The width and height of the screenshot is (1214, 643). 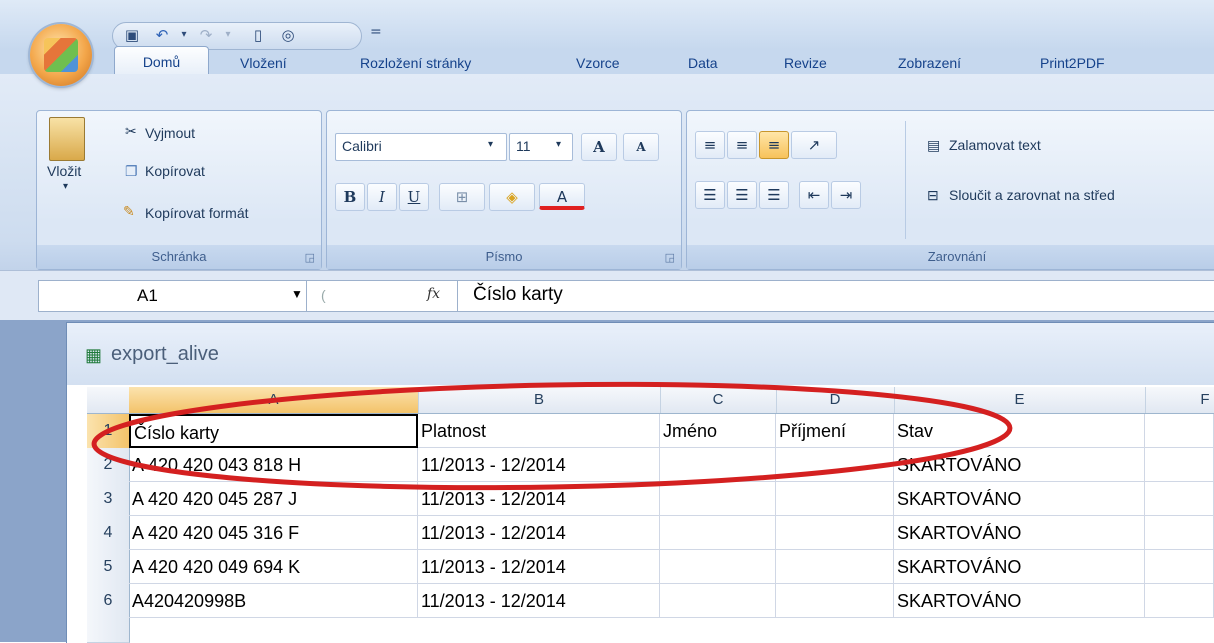 What do you see at coordinates (1179, 400) in the screenshot?
I see `column-header-f: F` at bounding box center [1179, 400].